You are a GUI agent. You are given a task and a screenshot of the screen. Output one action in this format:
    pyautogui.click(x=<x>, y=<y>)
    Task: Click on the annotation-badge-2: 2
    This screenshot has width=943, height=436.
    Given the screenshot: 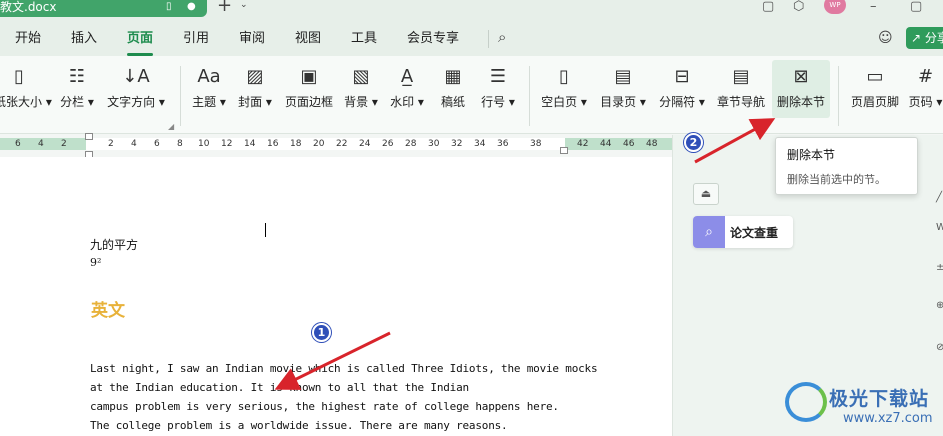 What is the action you would take?
    pyautogui.click(x=693, y=142)
    